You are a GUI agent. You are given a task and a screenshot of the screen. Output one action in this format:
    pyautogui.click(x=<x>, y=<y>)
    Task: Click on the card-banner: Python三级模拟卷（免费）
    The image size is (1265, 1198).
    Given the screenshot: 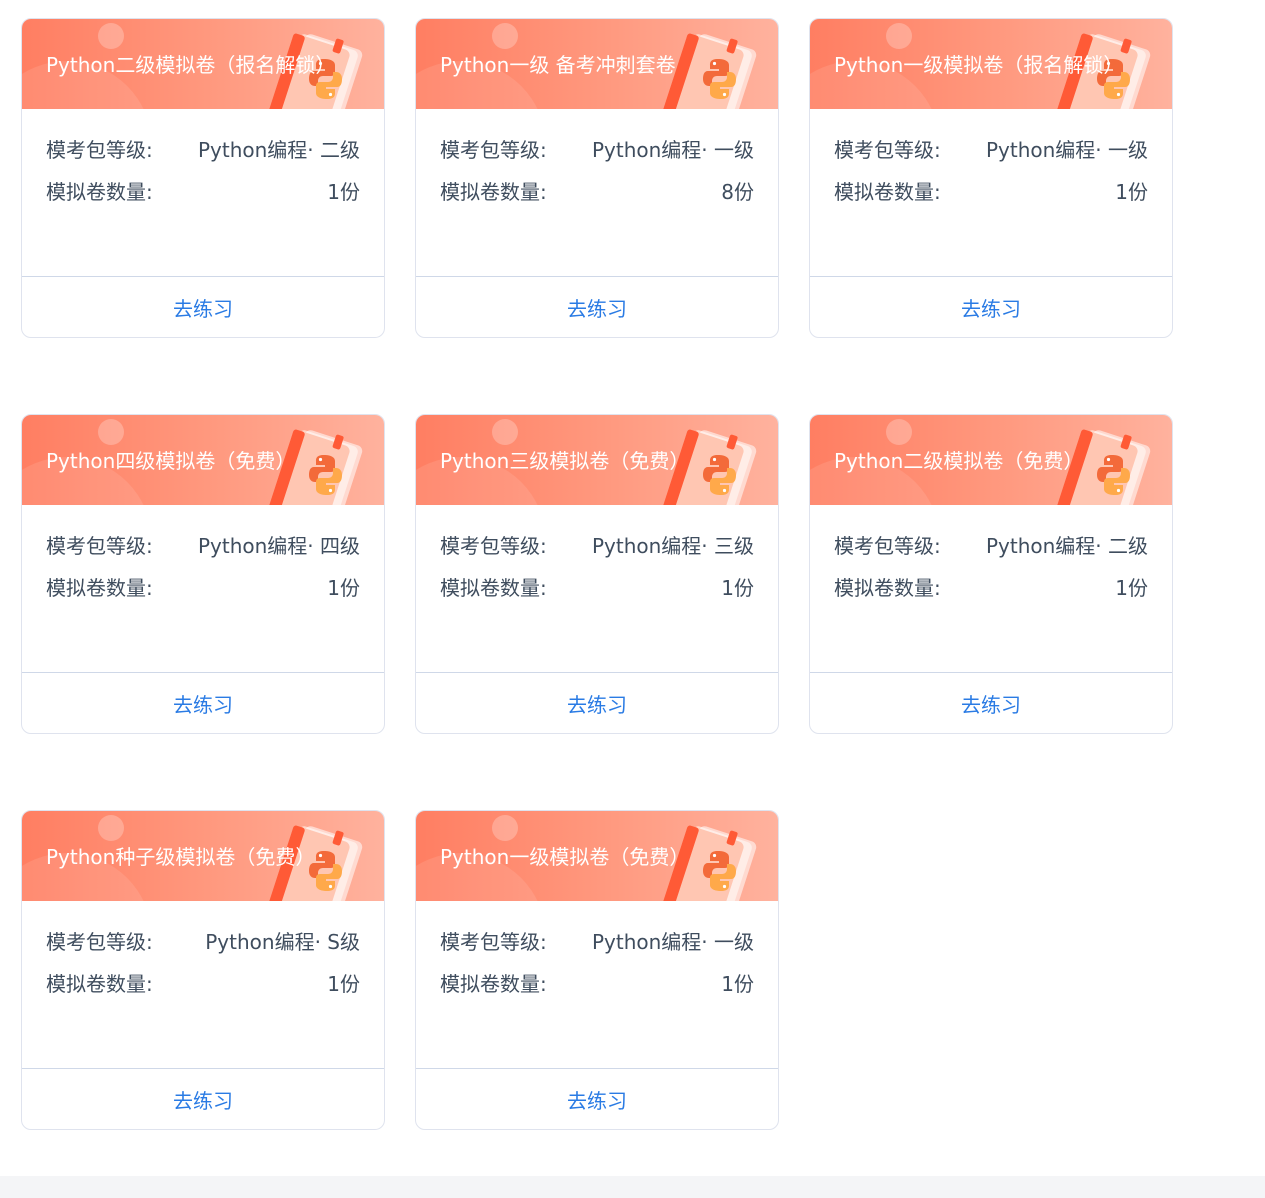 What is the action you would take?
    pyautogui.click(x=597, y=460)
    